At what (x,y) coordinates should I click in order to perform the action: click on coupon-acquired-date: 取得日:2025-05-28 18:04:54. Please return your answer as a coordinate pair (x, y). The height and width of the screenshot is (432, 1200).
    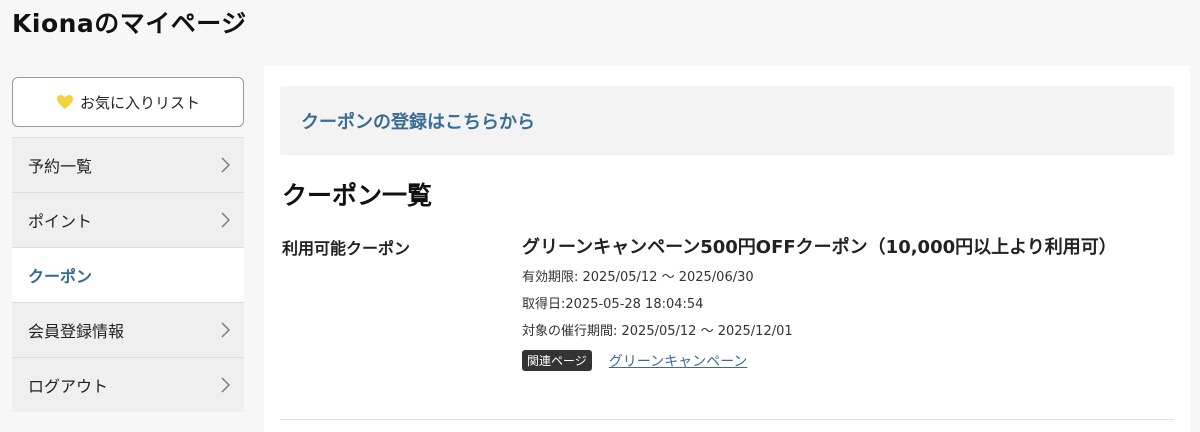
    Looking at the image, I should click on (613, 304).